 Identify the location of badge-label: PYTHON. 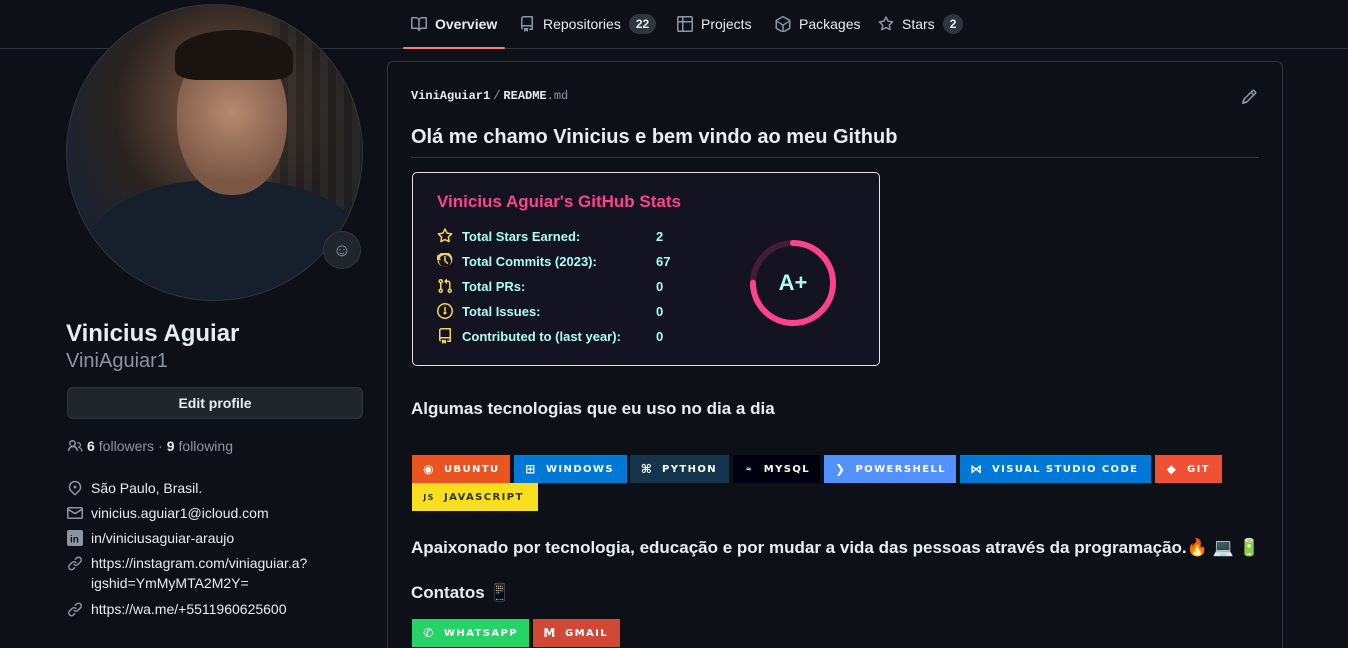
(690, 469).